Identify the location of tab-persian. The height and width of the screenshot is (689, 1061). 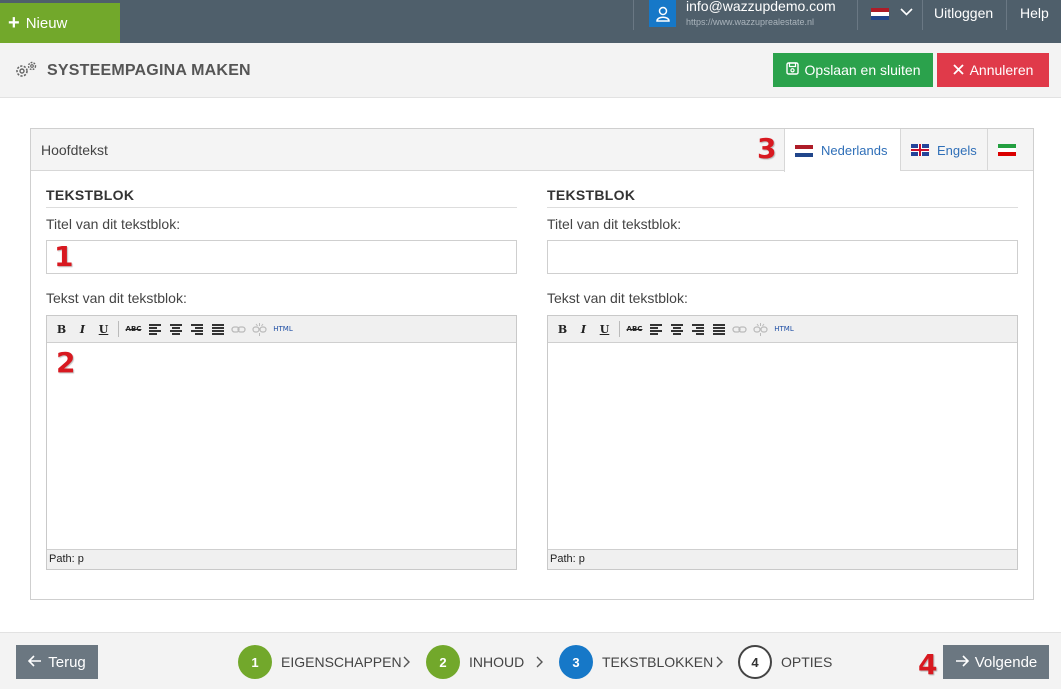
(1010, 150).